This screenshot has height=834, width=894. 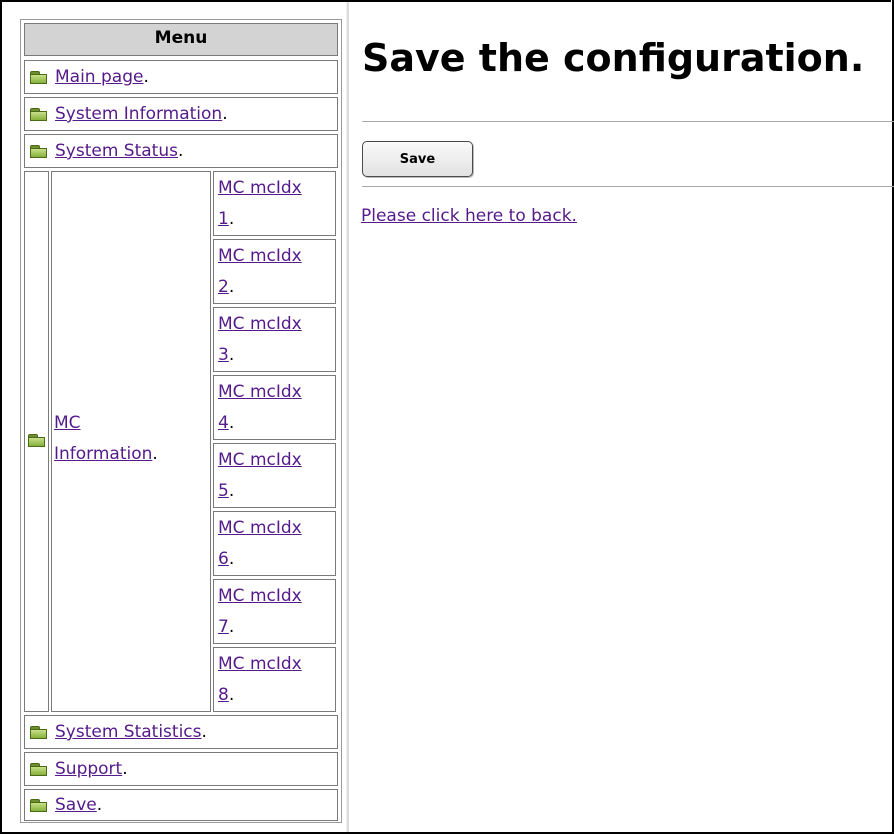 I want to click on mc-sub-item-8: MC mcIdx 8., so click(x=274, y=679).